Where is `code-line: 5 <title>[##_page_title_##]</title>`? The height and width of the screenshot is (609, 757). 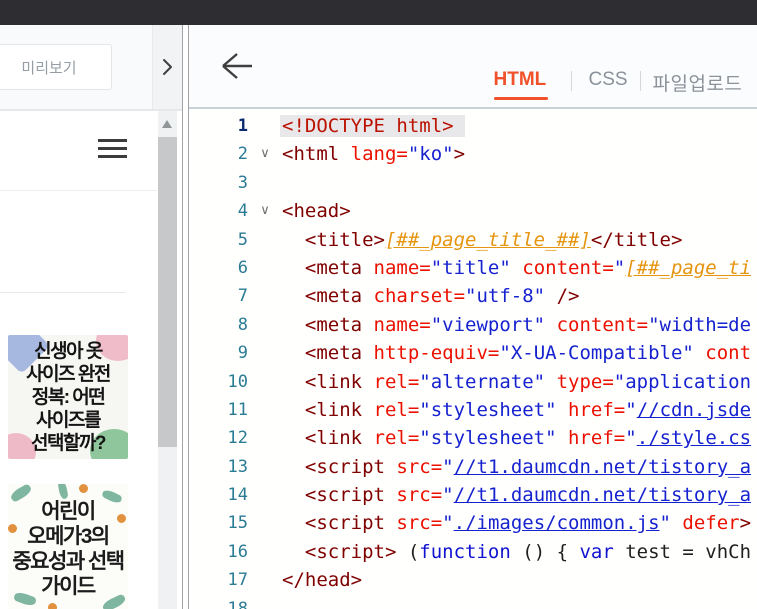
code-line: 5 <title>[##_page_title_##]</title> is located at coordinates (473, 240).